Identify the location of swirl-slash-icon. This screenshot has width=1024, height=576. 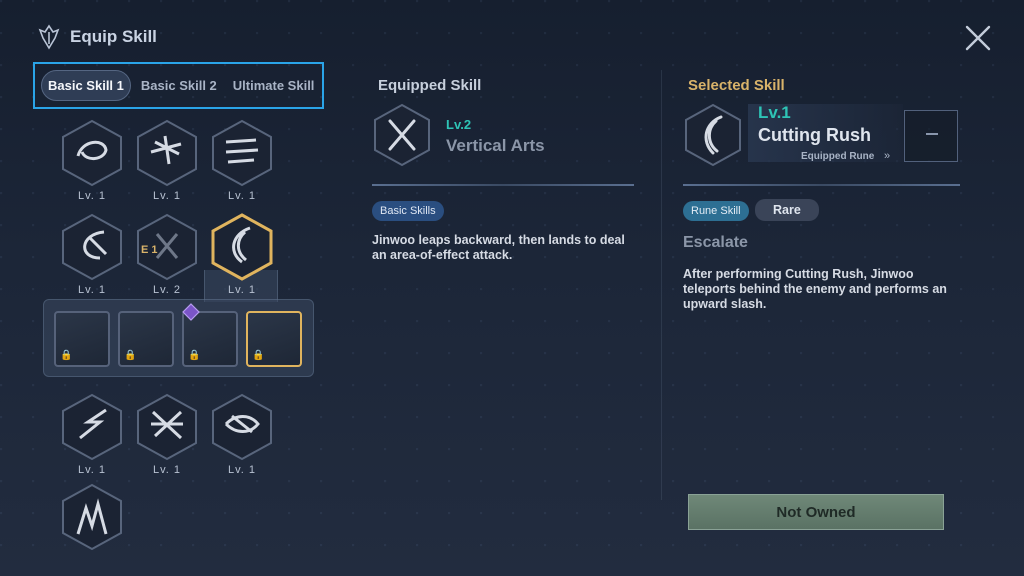
(92, 153).